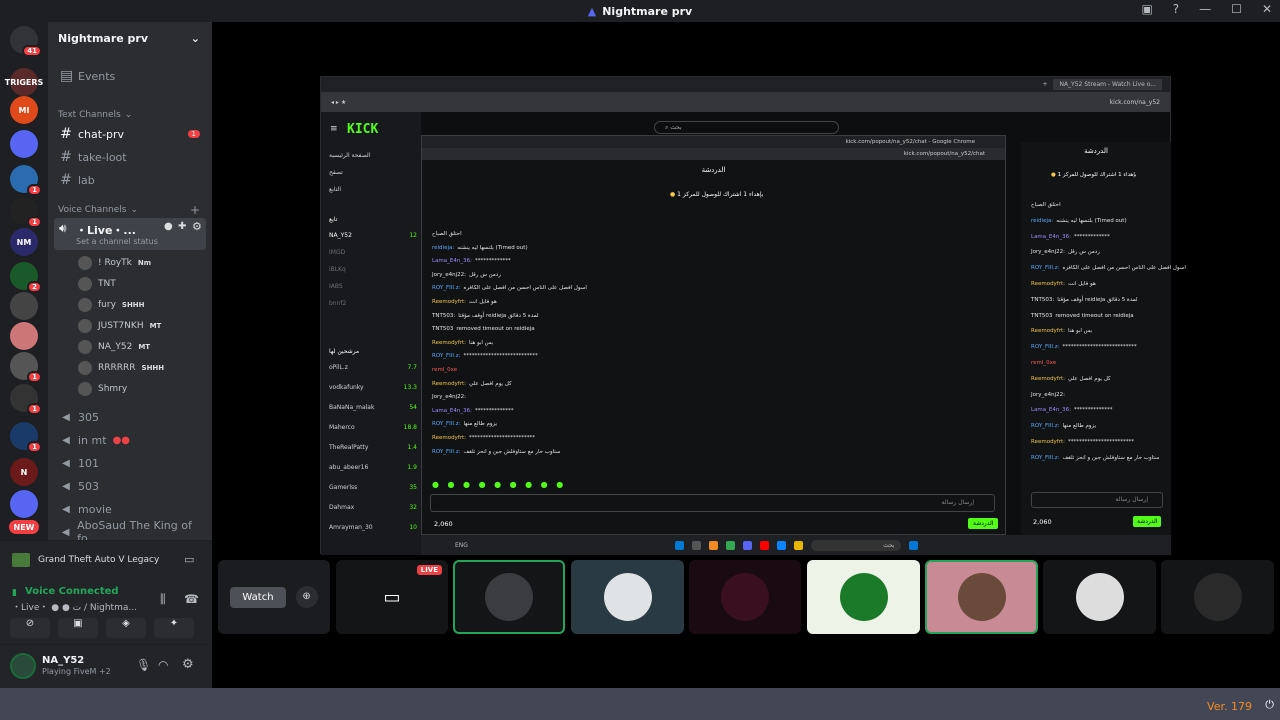 The width and height of the screenshot is (1280, 720). What do you see at coordinates (373, 527) in the screenshot?
I see `recommended-channel: Amrayman_30 10` at bounding box center [373, 527].